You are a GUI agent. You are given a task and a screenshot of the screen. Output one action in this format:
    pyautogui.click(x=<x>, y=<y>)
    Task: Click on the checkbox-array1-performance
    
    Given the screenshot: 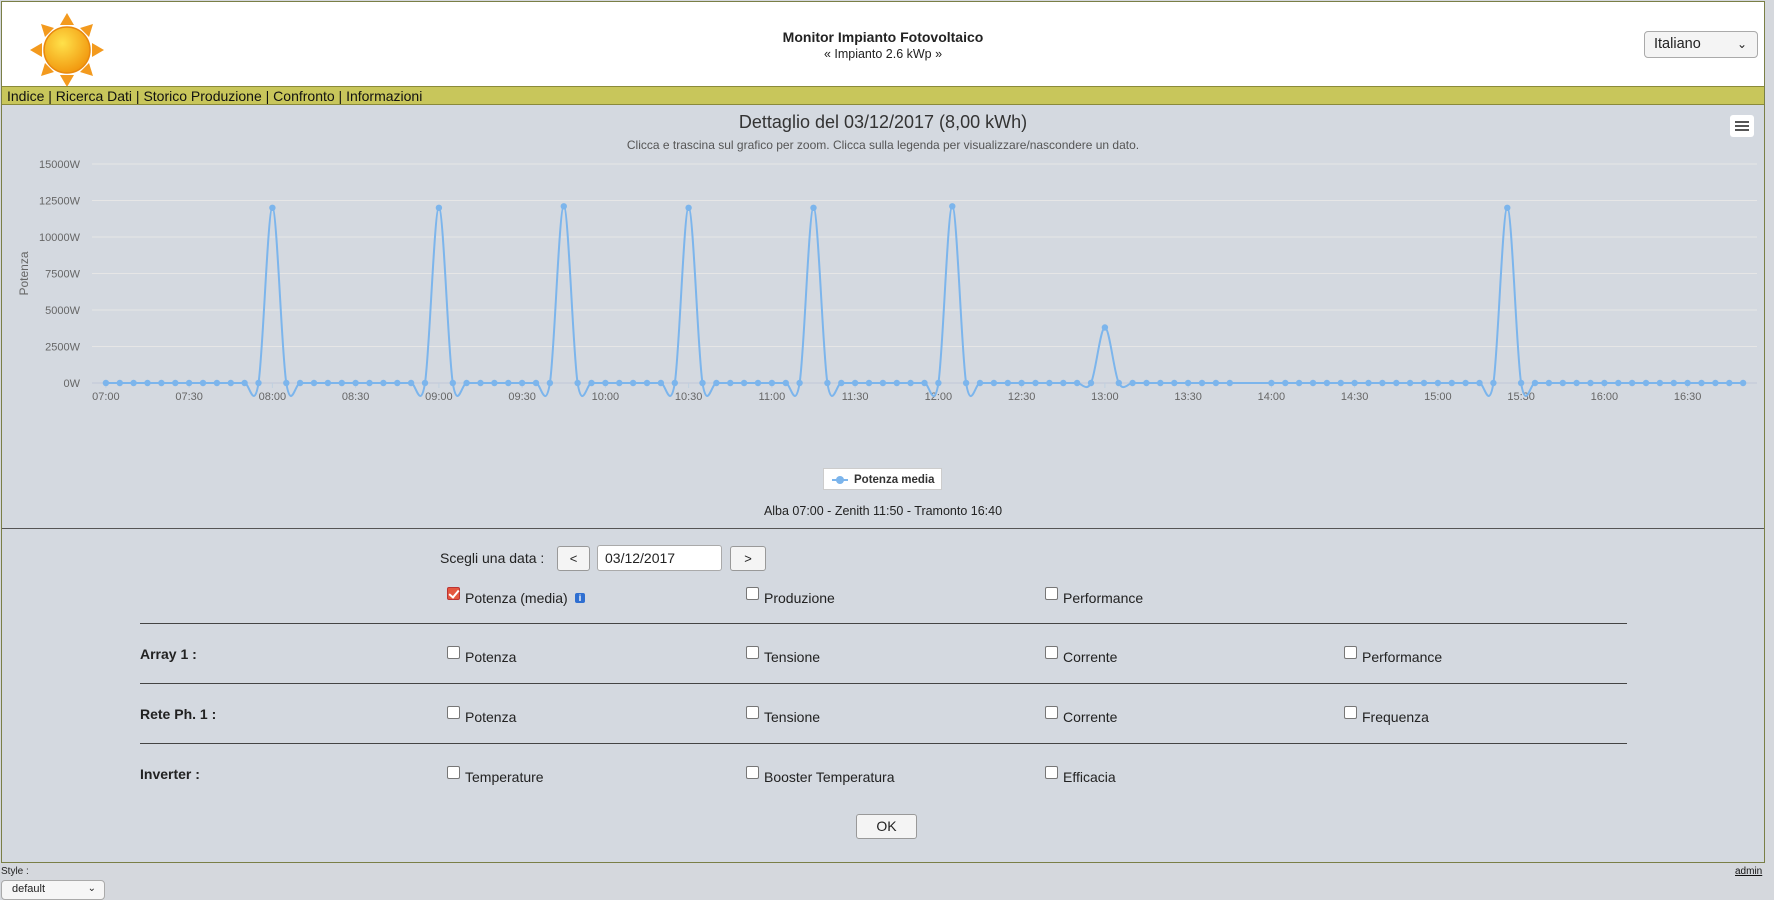 What is the action you would take?
    pyautogui.click(x=1350, y=652)
    